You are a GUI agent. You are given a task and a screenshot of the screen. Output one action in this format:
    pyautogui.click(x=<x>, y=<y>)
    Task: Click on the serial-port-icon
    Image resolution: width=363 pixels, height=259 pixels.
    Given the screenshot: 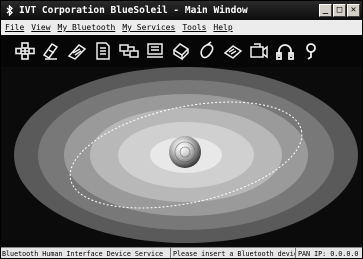 What is the action you would take?
    pyautogui.click(x=129, y=51)
    